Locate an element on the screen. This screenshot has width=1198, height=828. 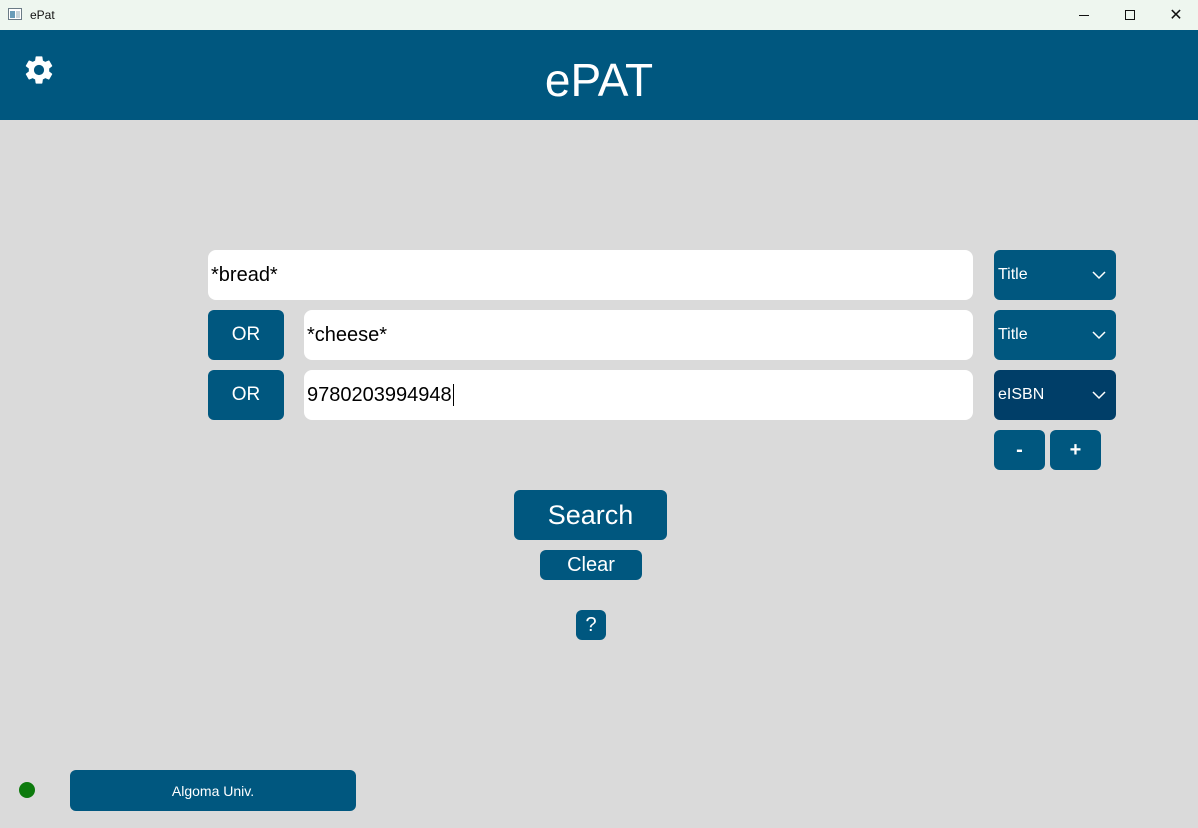
operator-button-2: OR is located at coordinates (246, 335).